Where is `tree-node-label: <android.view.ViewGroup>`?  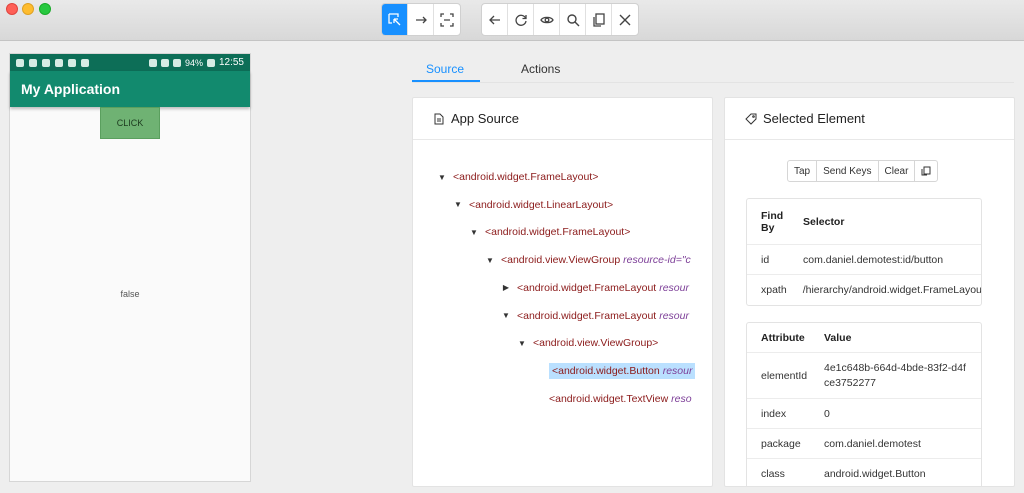 tree-node-label: <android.view.ViewGroup> is located at coordinates (595, 343).